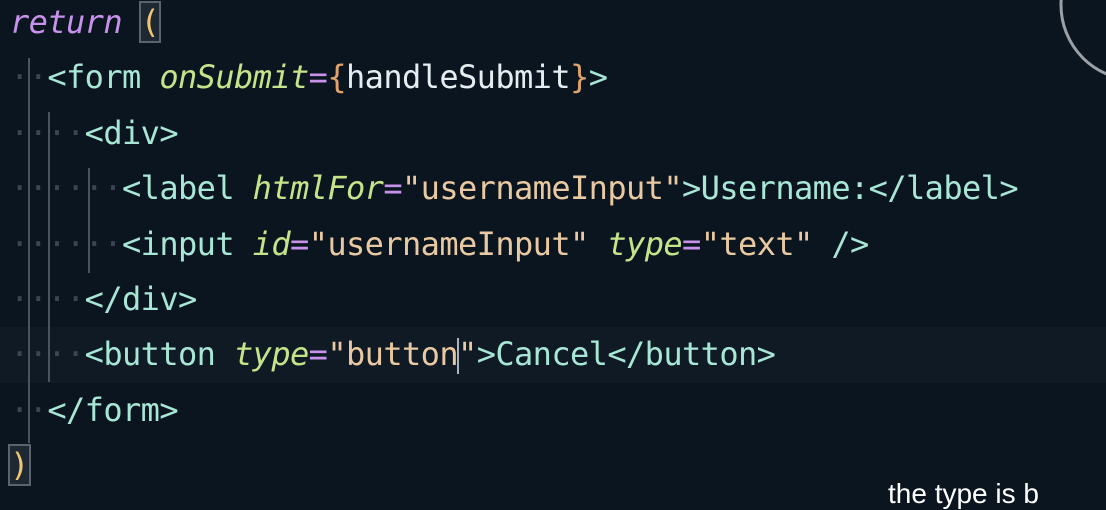 The image size is (1106, 510). Describe the element at coordinates (840, 243) in the screenshot. I see `code-token-tag: />` at that location.